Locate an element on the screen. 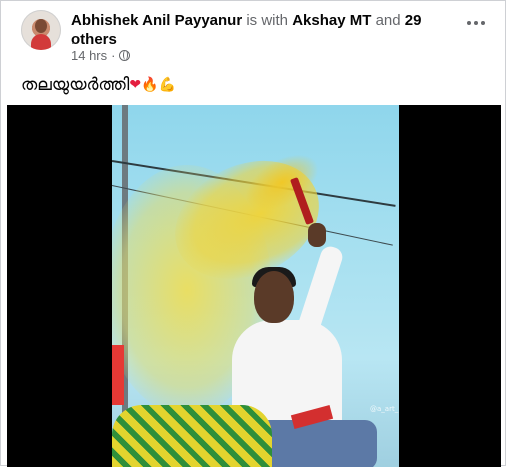  hand is located at coordinates (317, 235).